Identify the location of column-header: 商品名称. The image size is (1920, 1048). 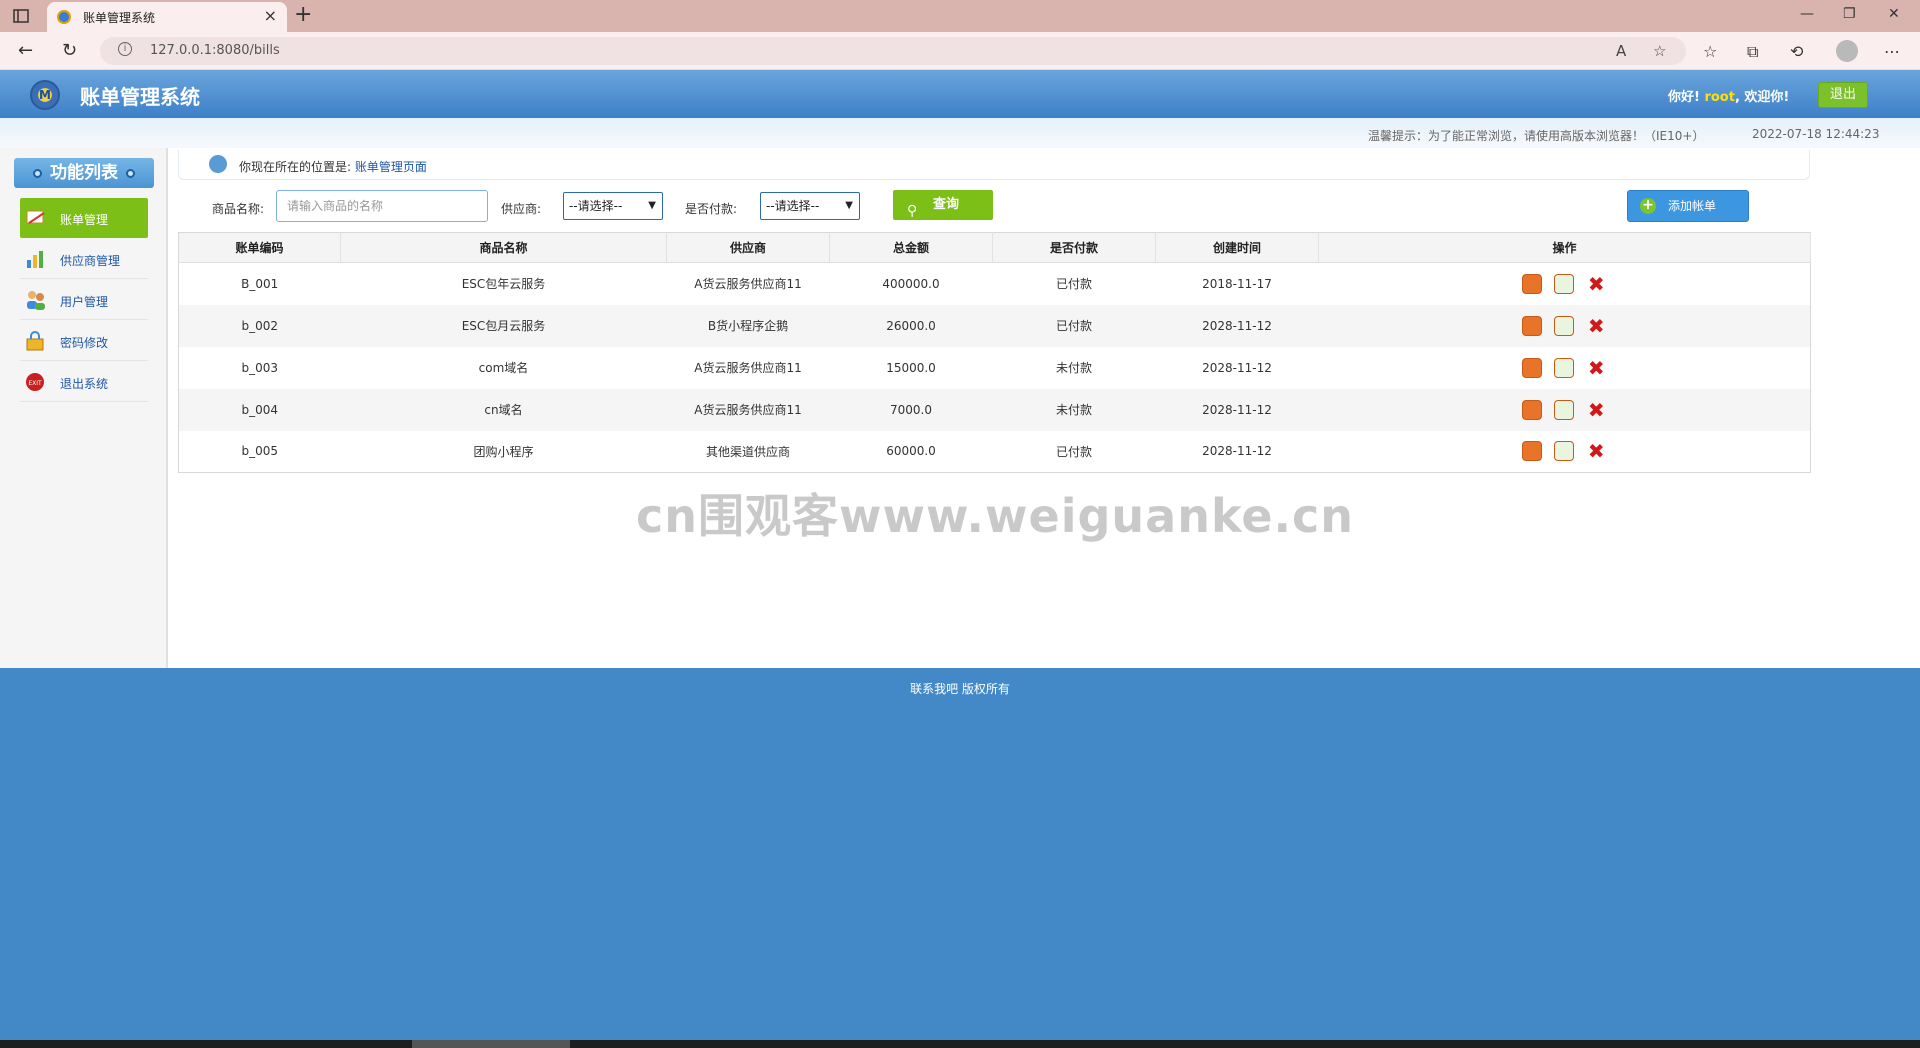
(503, 247).